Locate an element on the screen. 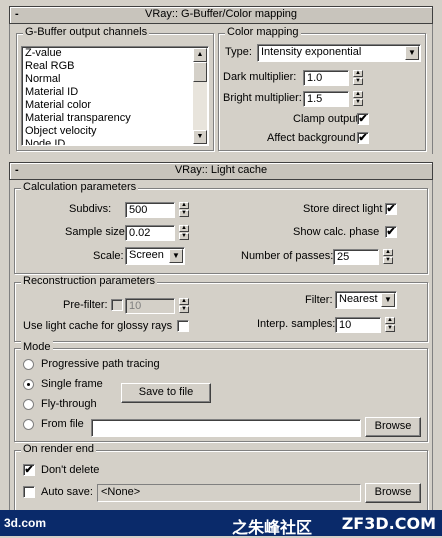 The image size is (442, 538). prefilter-field: 10 is located at coordinates (150, 306).